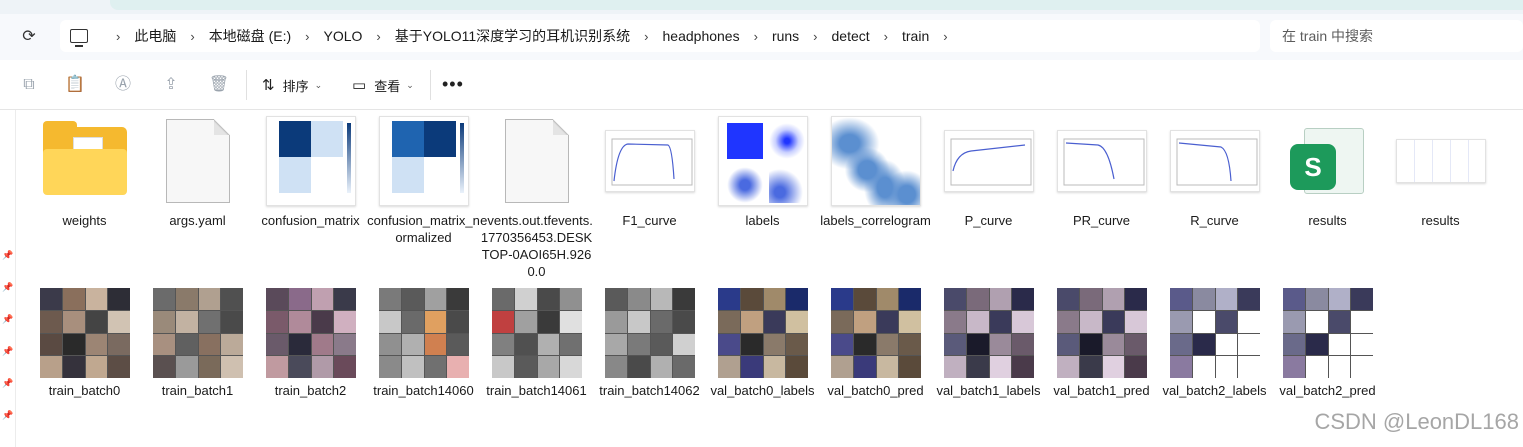  I want to click on labels-plot-thumbnail, so click(763, 161).